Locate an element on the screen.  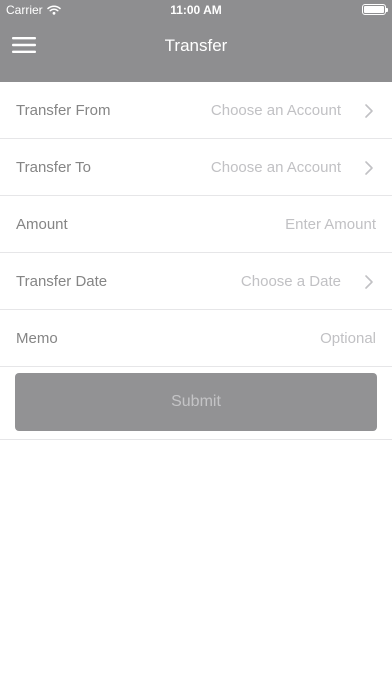
amount-row: Amount Enter Amount is located at coordinates (196, 224).